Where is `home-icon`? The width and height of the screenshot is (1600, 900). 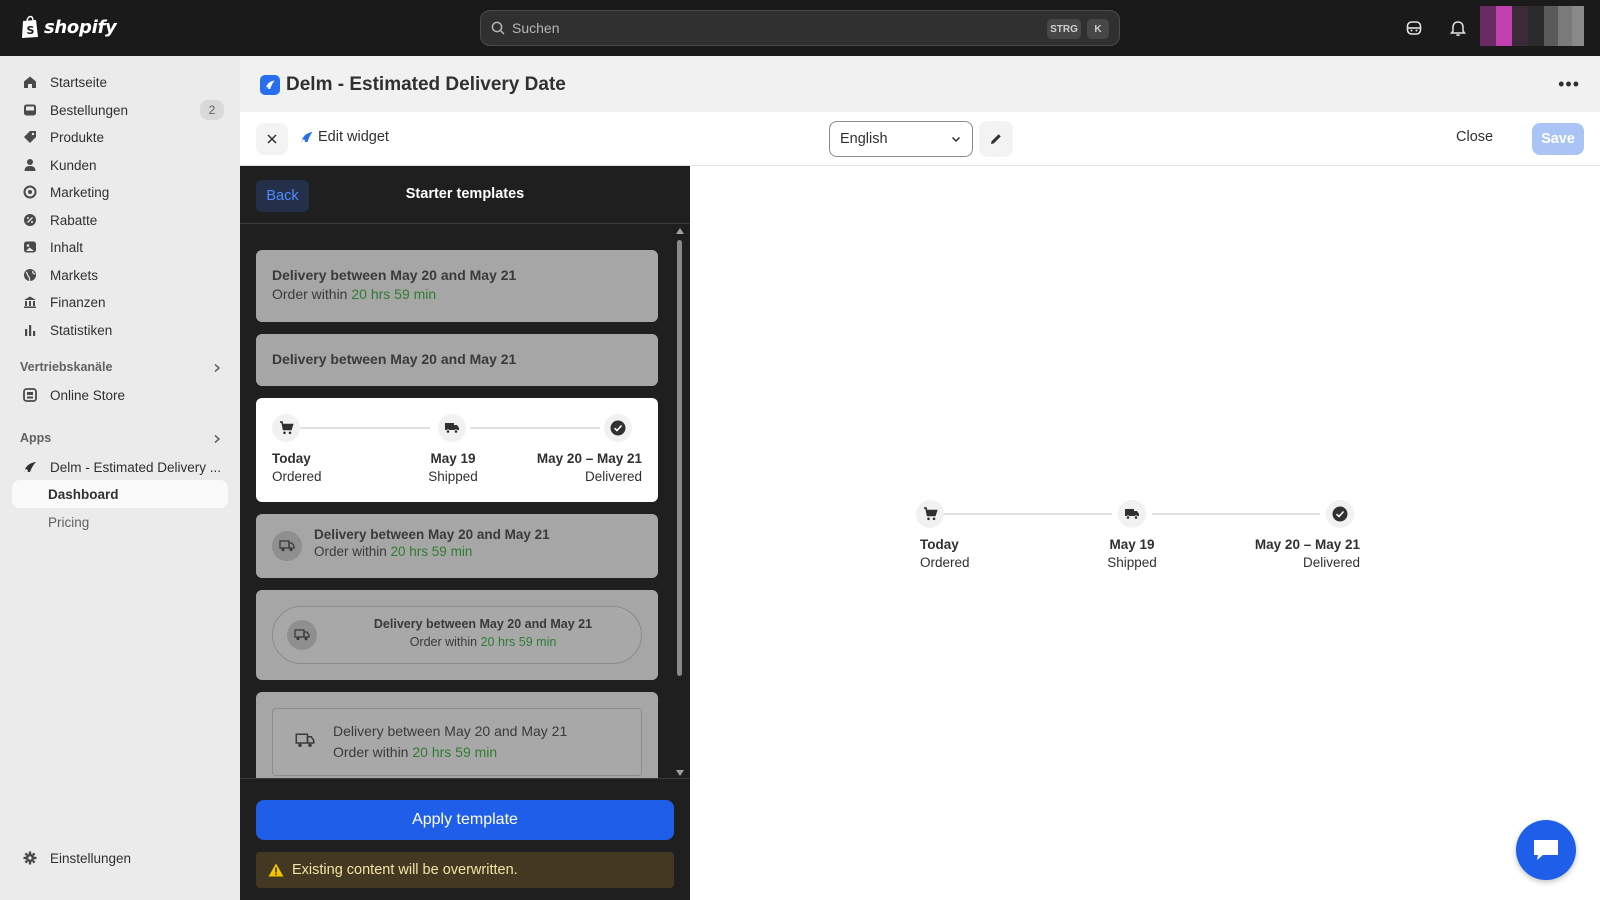 home-icon is located at coordinates (30, 82).